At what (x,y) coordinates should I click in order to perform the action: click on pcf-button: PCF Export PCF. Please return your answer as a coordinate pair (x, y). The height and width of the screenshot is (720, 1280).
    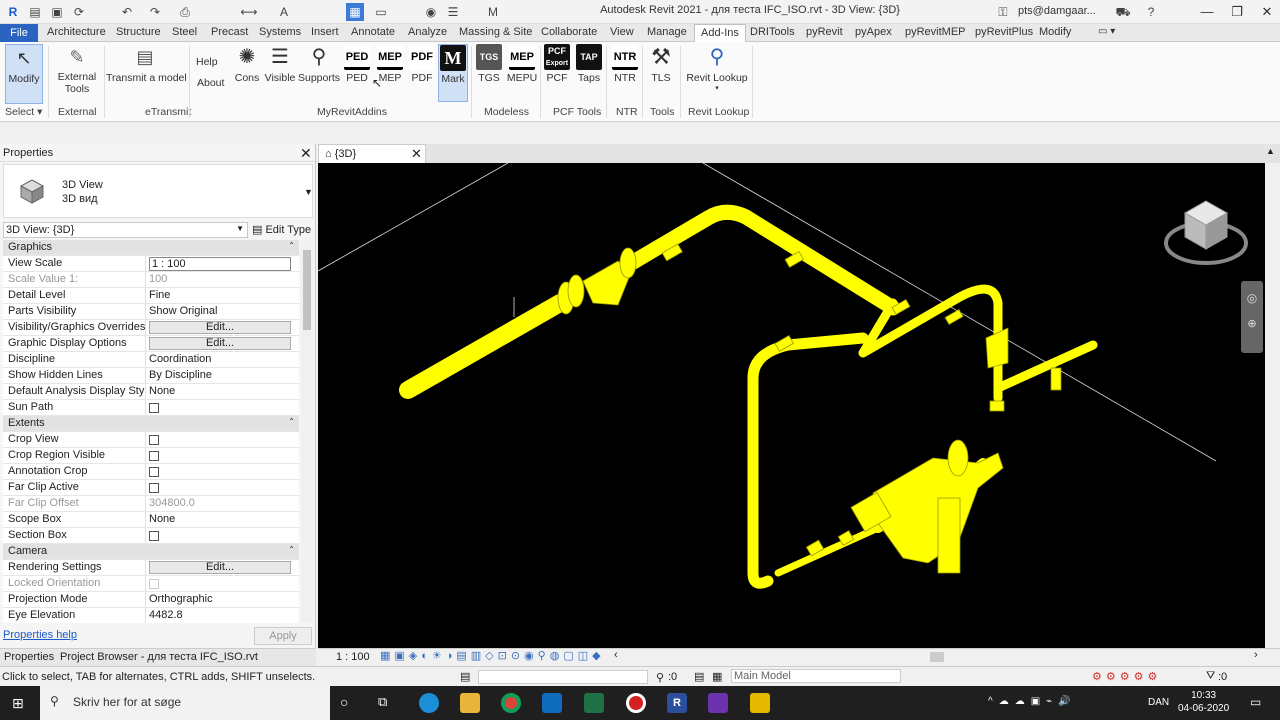
    Looking at the image, I should click on (557, 64).